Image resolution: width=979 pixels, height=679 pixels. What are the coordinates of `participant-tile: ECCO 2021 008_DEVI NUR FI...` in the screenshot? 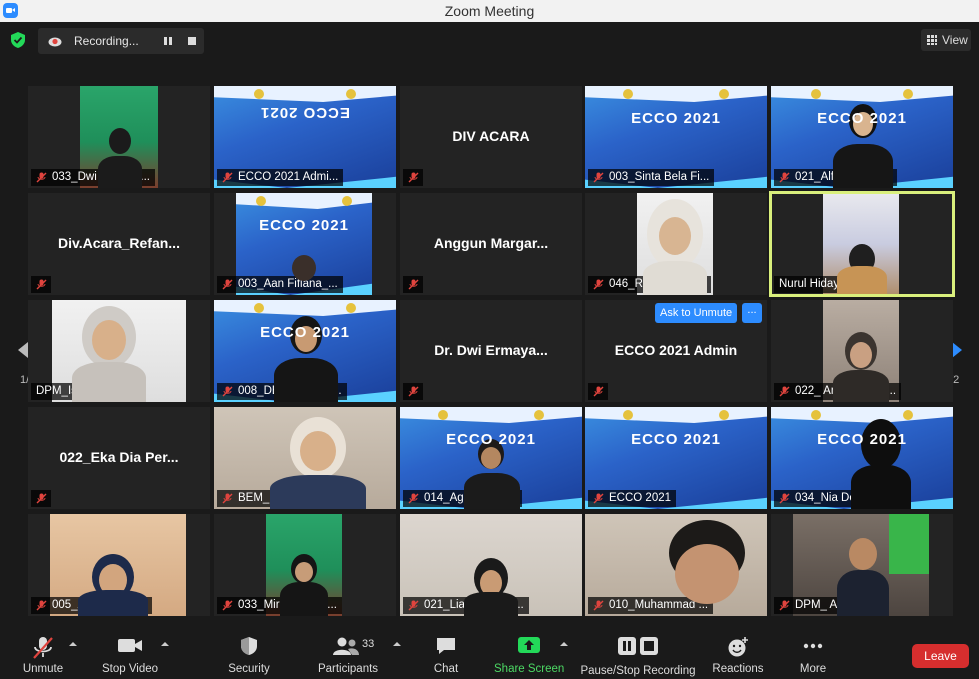 It's located at (305, 351).